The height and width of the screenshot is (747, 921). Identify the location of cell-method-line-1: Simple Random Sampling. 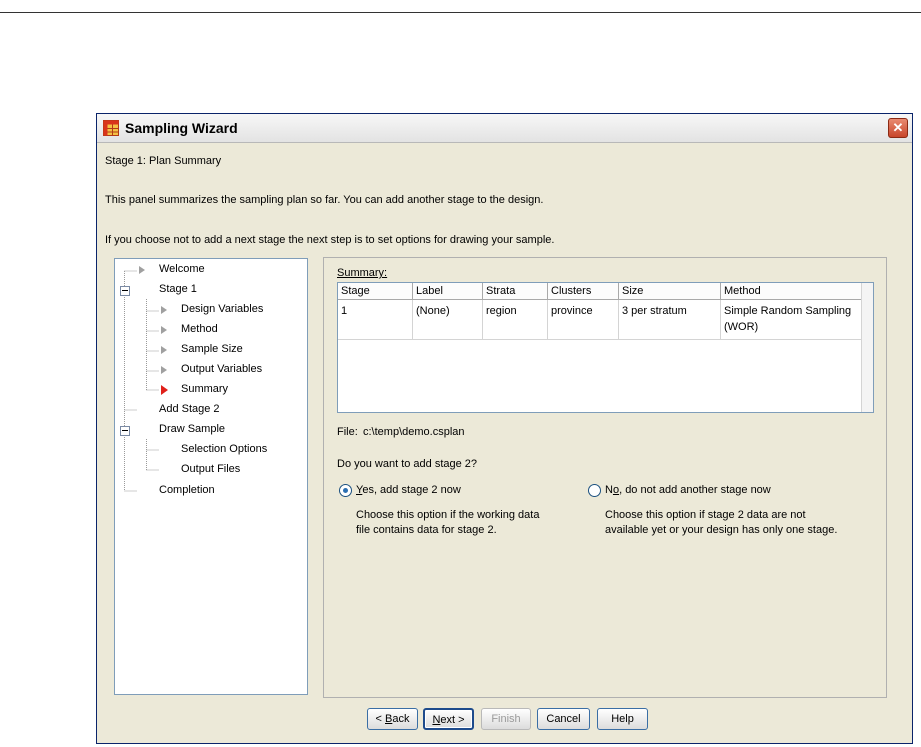
(788, 311).